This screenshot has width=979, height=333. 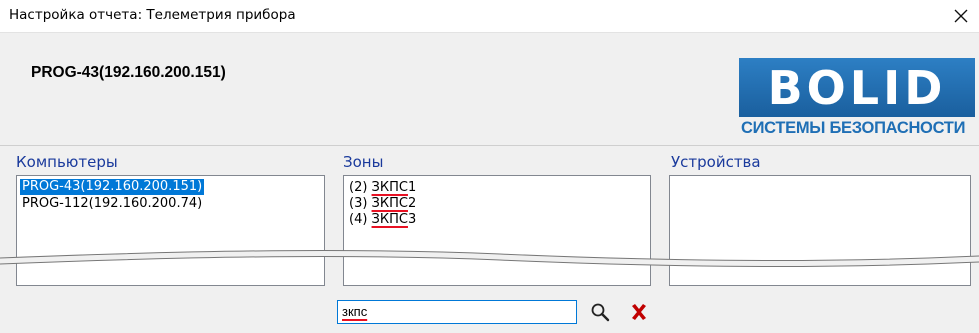 What do you see at coordinates (112, 187) in the screenshot?
I see `computer-item-1: PROG-43(192.160.200.151)` at bounding box center [112, 187].